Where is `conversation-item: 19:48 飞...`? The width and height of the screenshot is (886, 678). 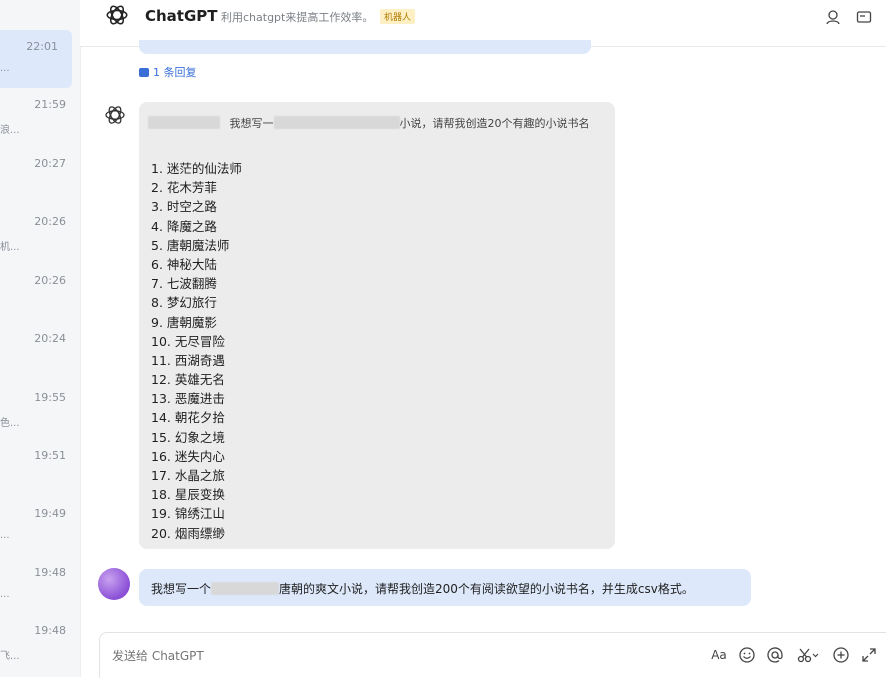 conversation-item: 19:48 飞... is located at coordinates (40, 643).